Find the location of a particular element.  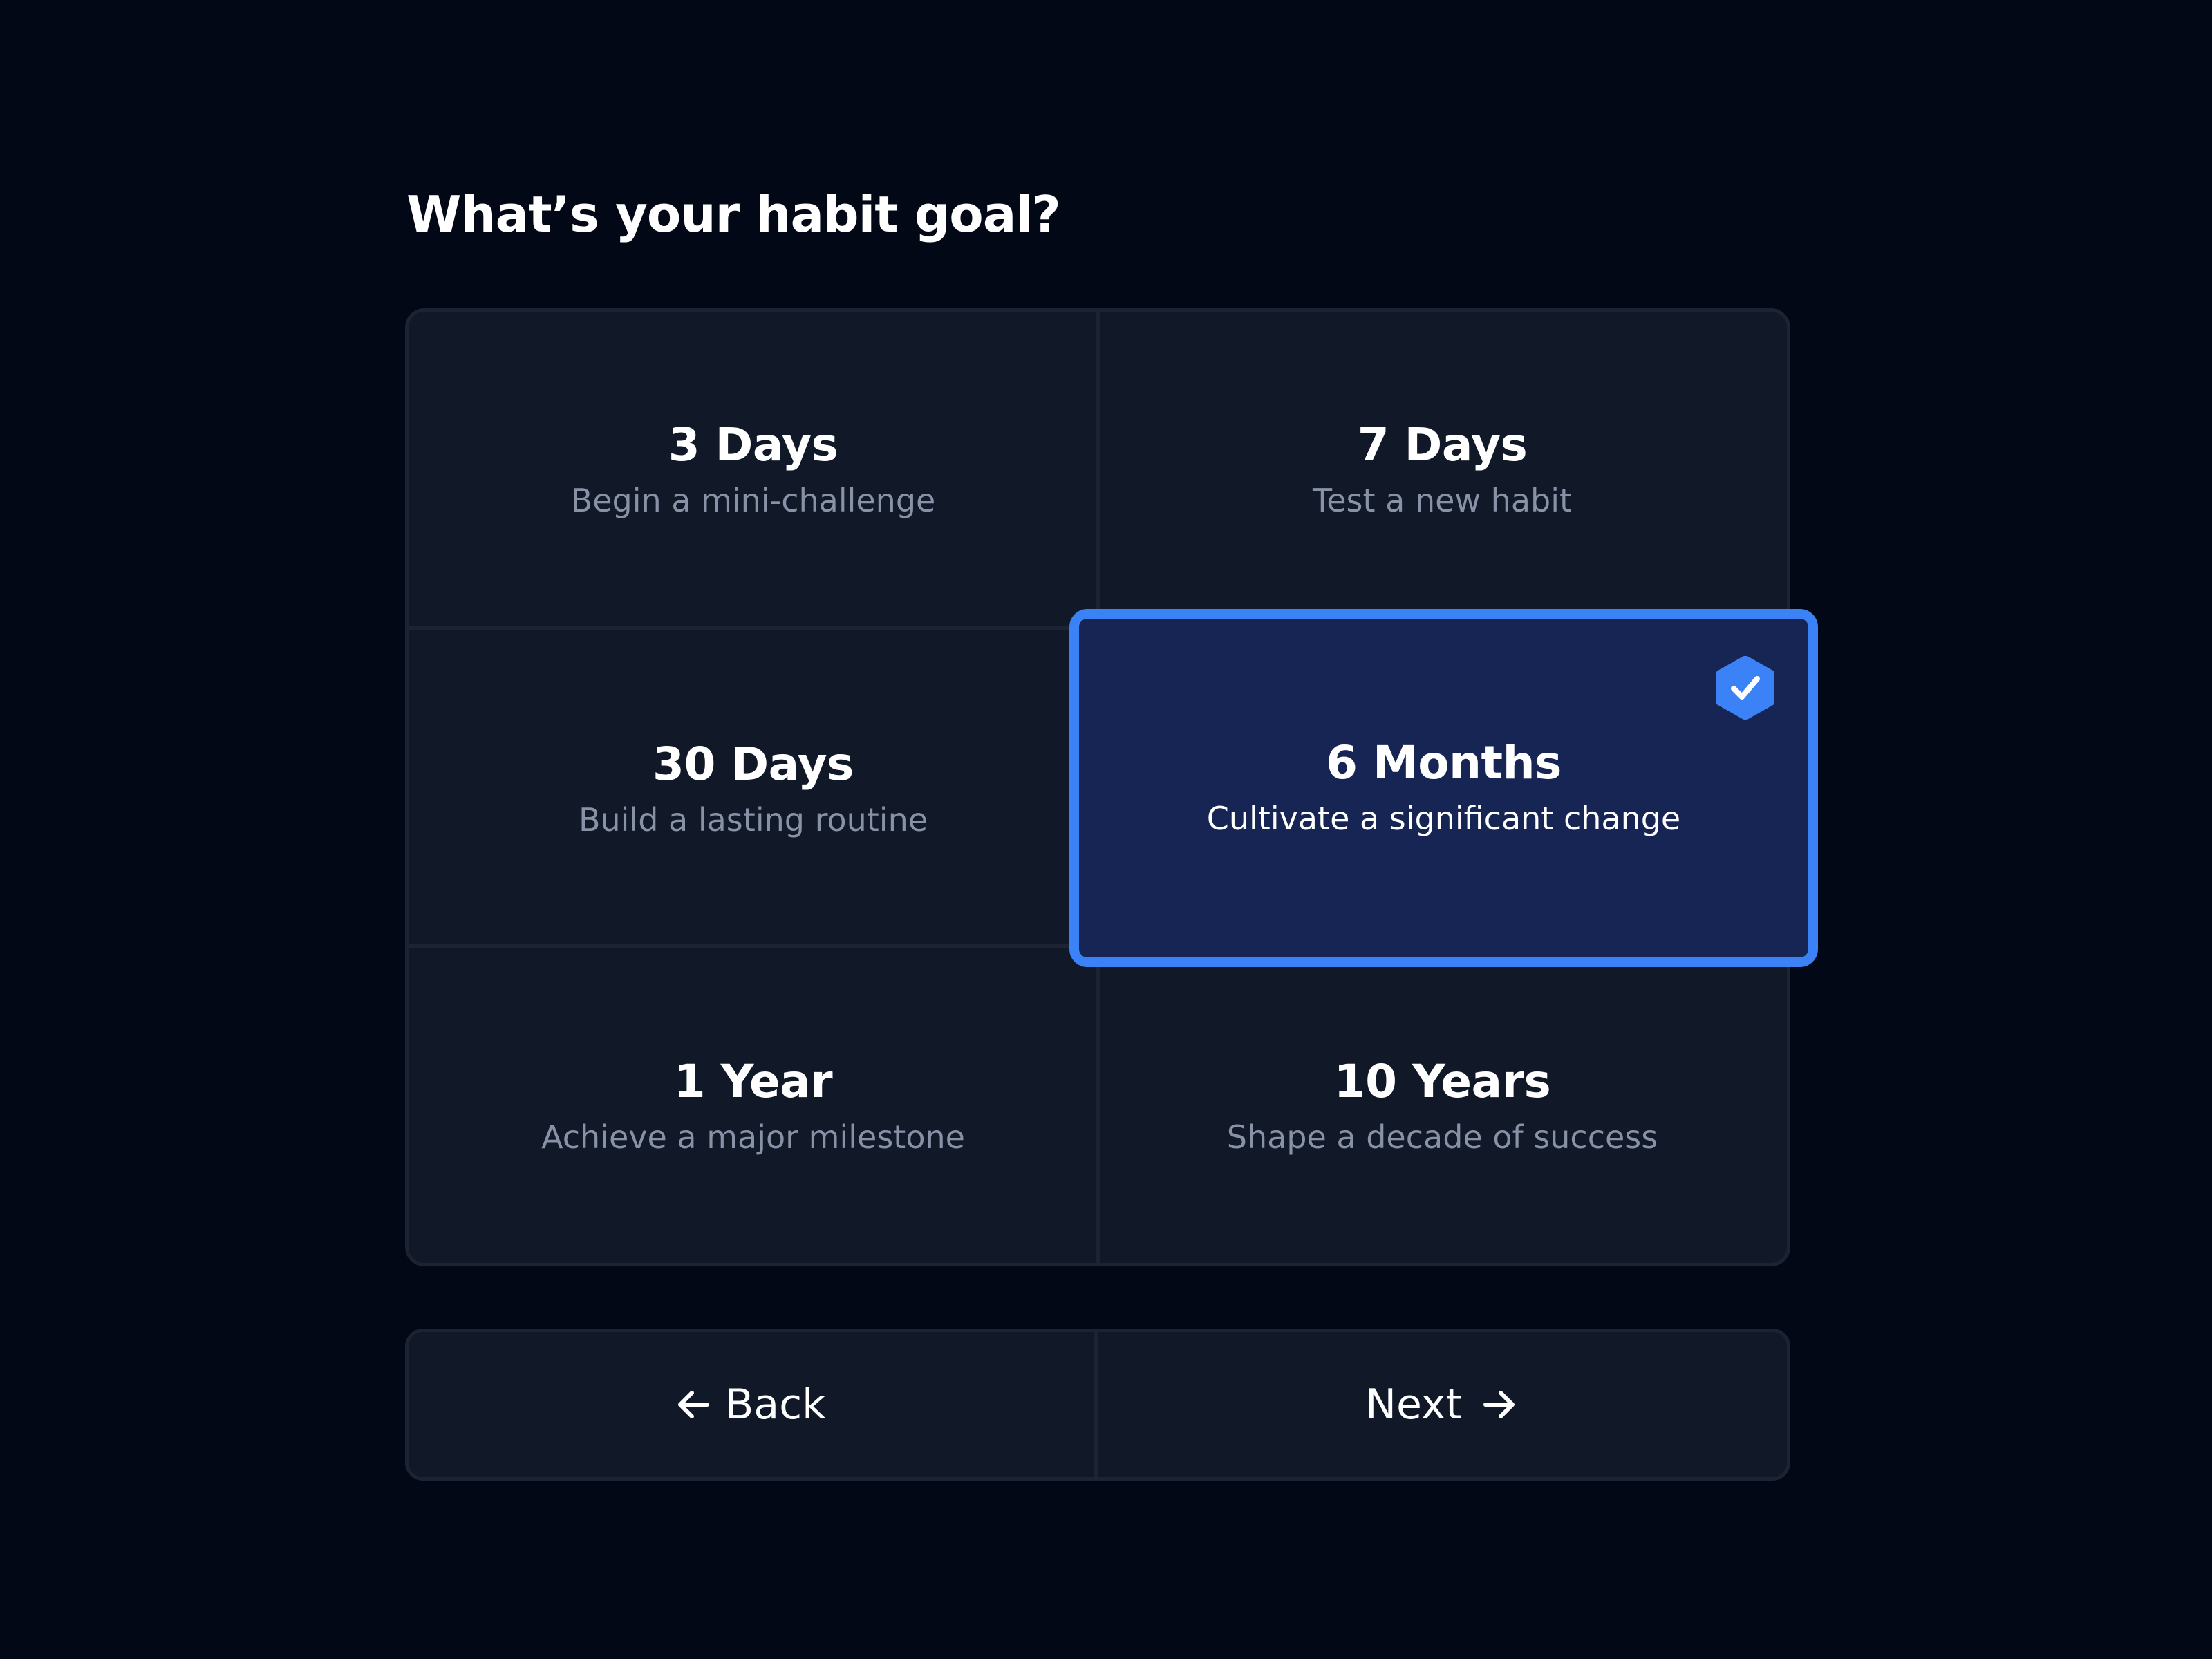

option-title: 7 Days is located at coordinates (1442, 445).